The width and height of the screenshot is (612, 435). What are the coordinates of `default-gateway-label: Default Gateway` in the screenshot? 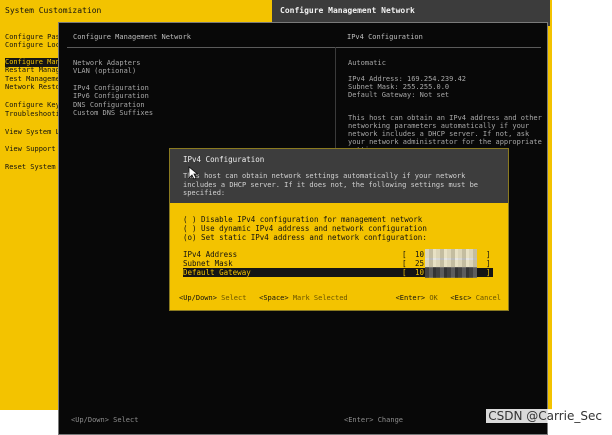 It's located at (217, 272).